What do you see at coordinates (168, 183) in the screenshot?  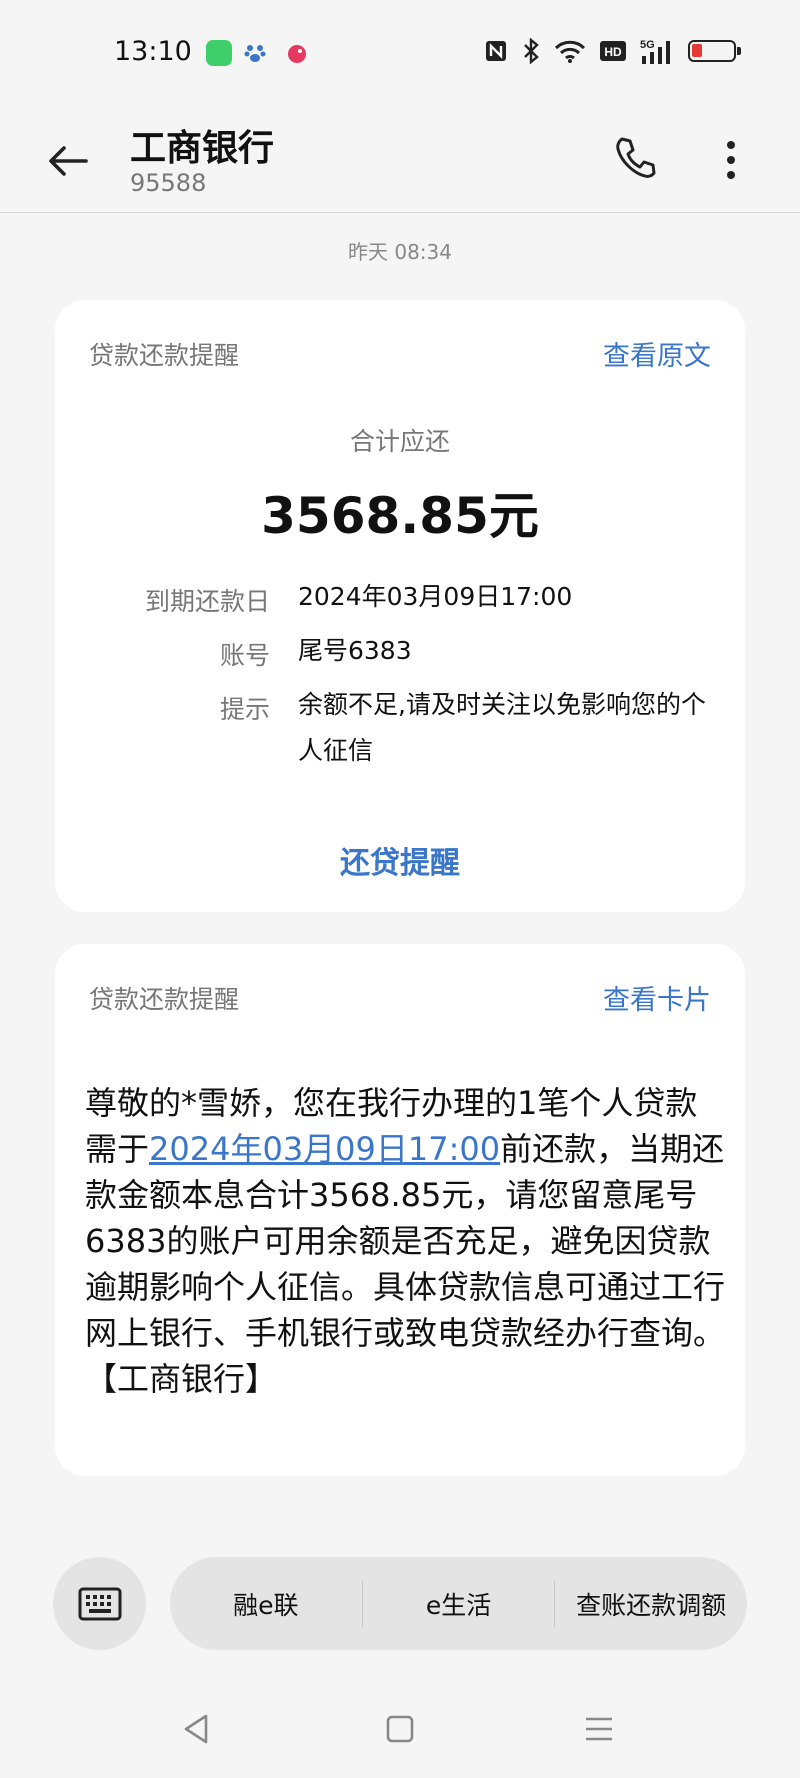 I see `contact-number: 95588` at bounding box center [168, 183].